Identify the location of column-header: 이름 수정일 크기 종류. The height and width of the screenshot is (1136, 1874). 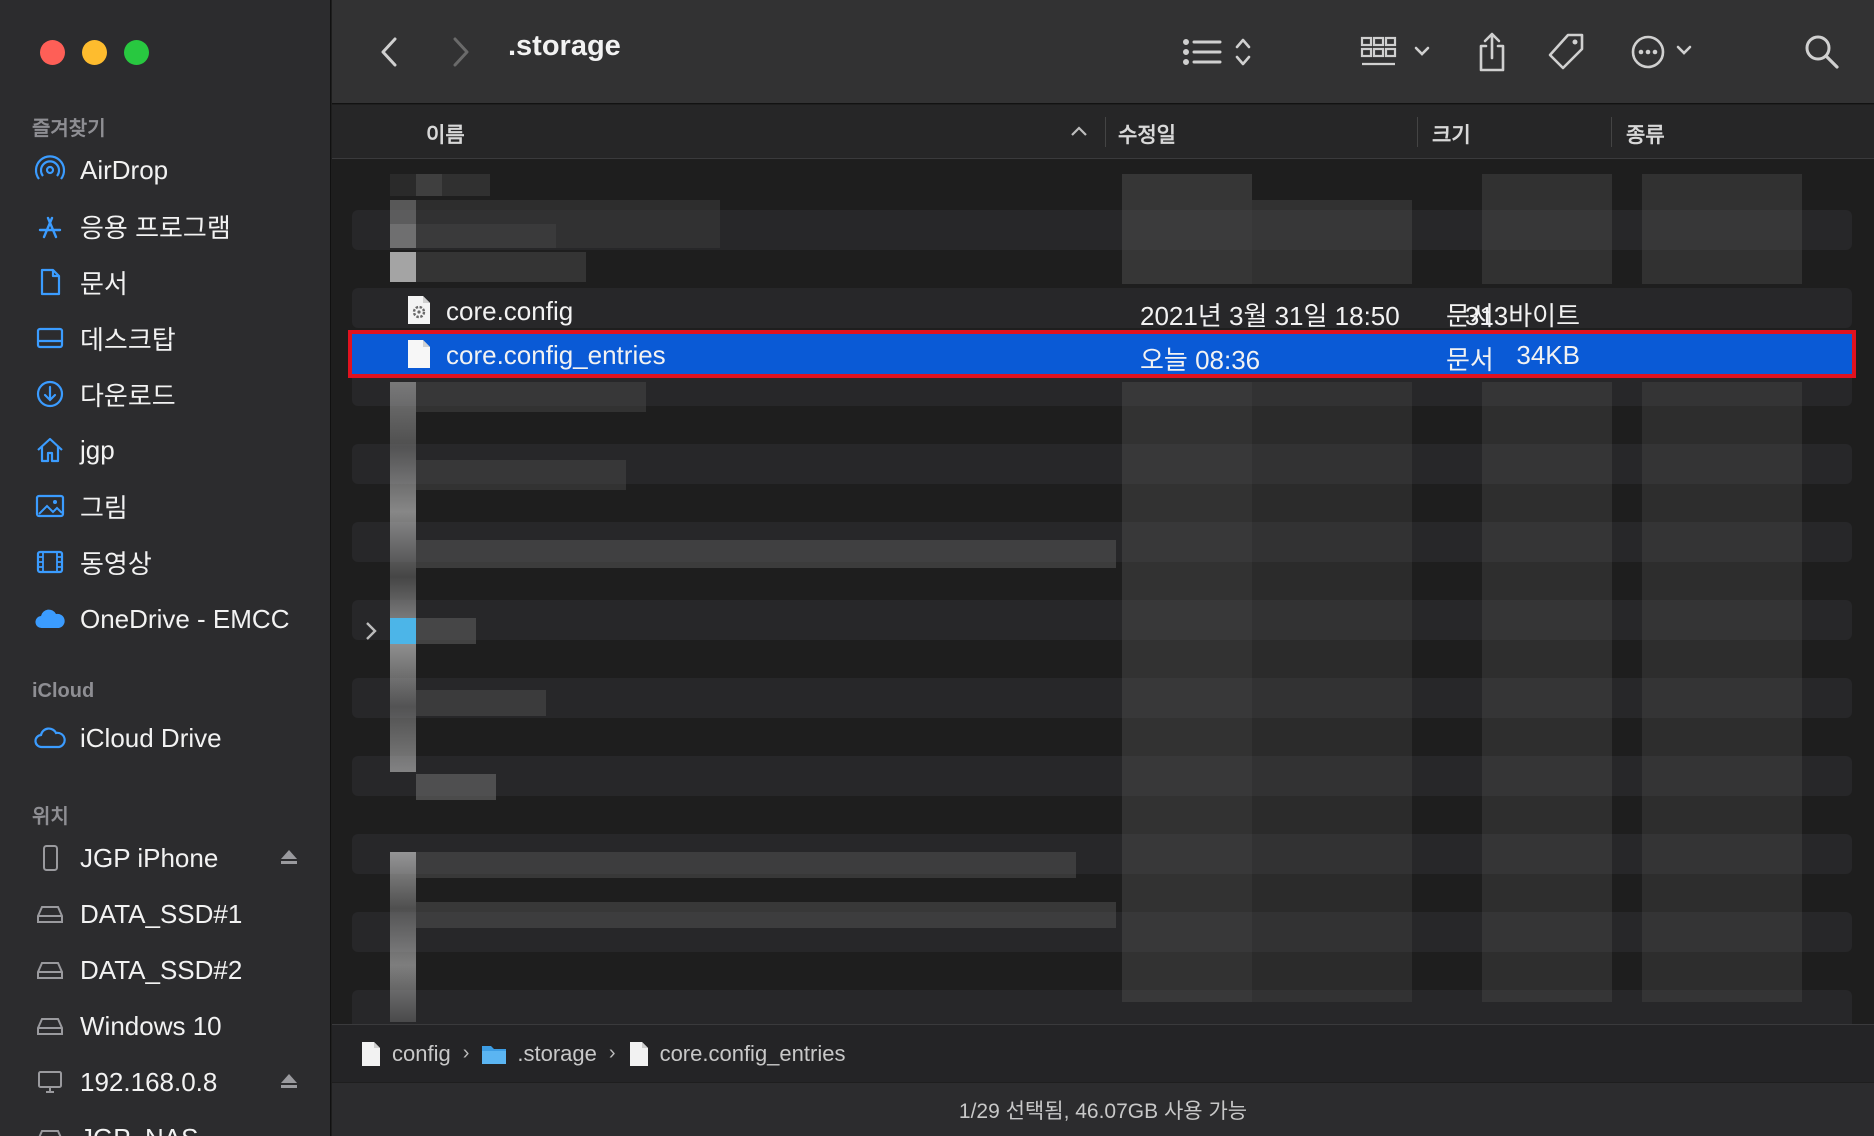
(1103, 132).